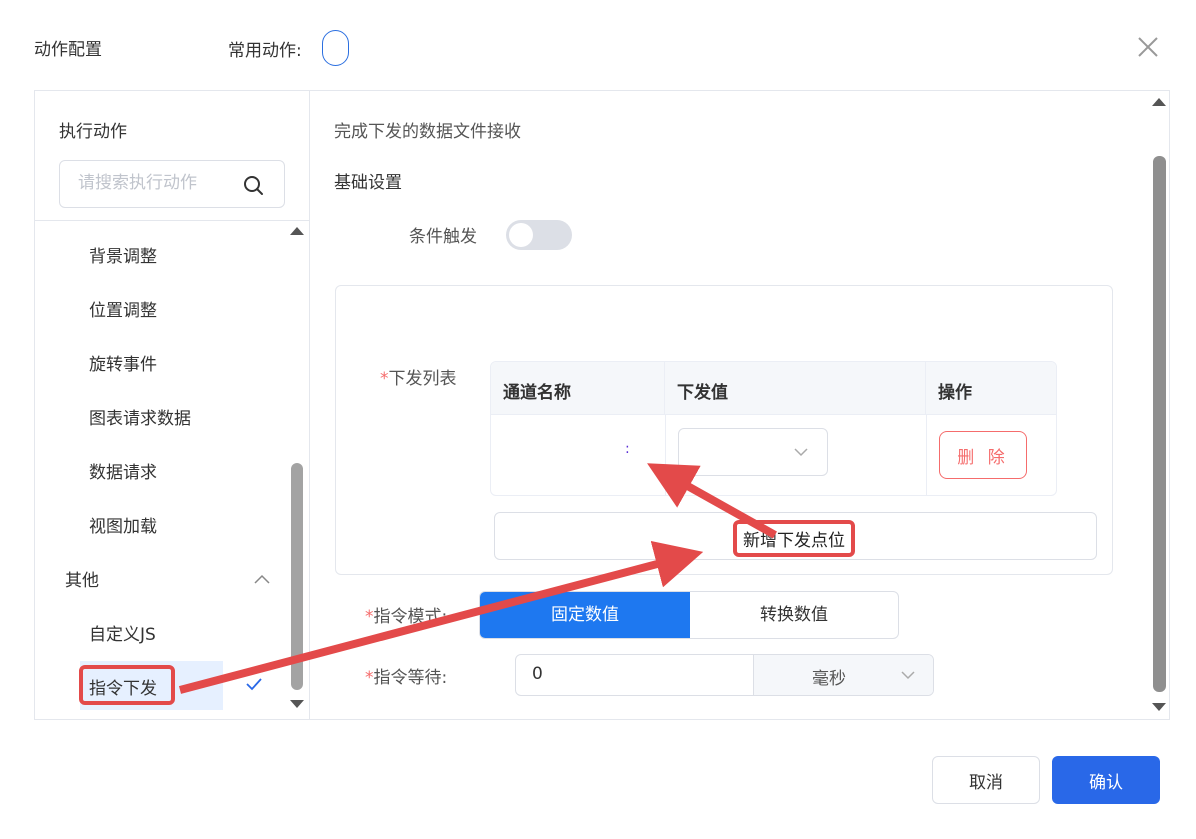 The height and width of the screenshot is (839, 1196). I want to click on wait-unit-value: 毫秒, so click(829, 679).